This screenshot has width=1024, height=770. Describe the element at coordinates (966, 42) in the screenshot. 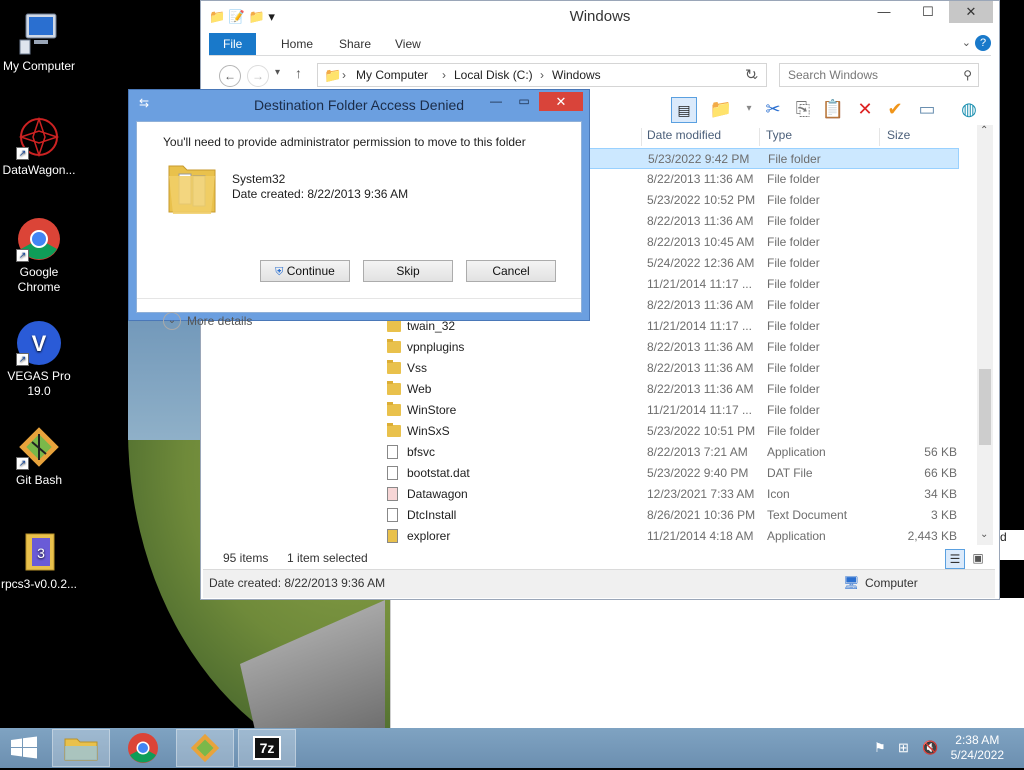

I see `ribbon-expand-icon: ⌄` at that location.